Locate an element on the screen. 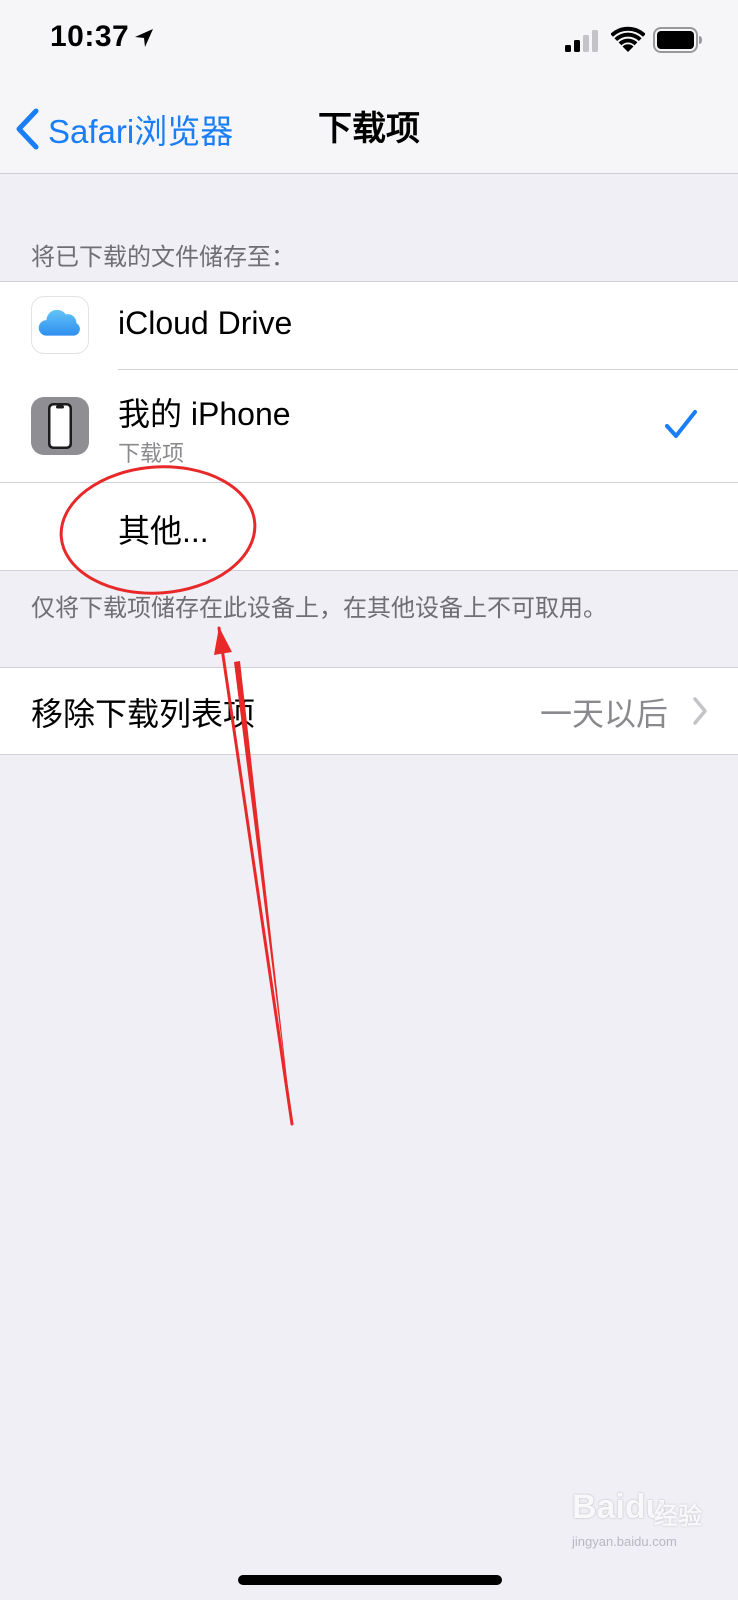 Image resolution: width=738 pixels, height=1600 pixels. back-button-label: Safari浏览器 is located at coordinates (141, 131).